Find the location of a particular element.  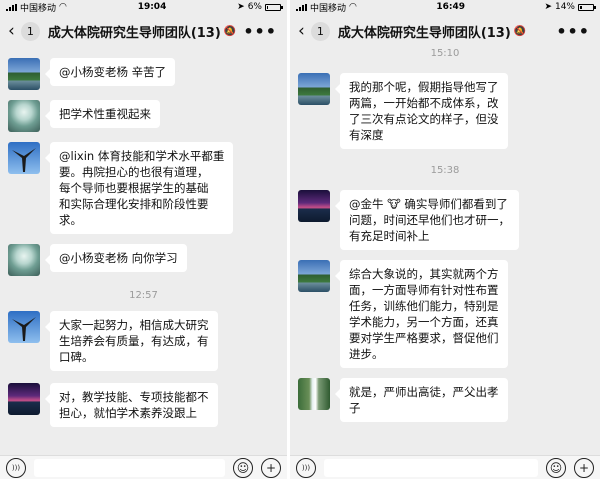

message-bubble: 就是，严师出高徒，严父出孝 子 is located at coordinates (421, 400).